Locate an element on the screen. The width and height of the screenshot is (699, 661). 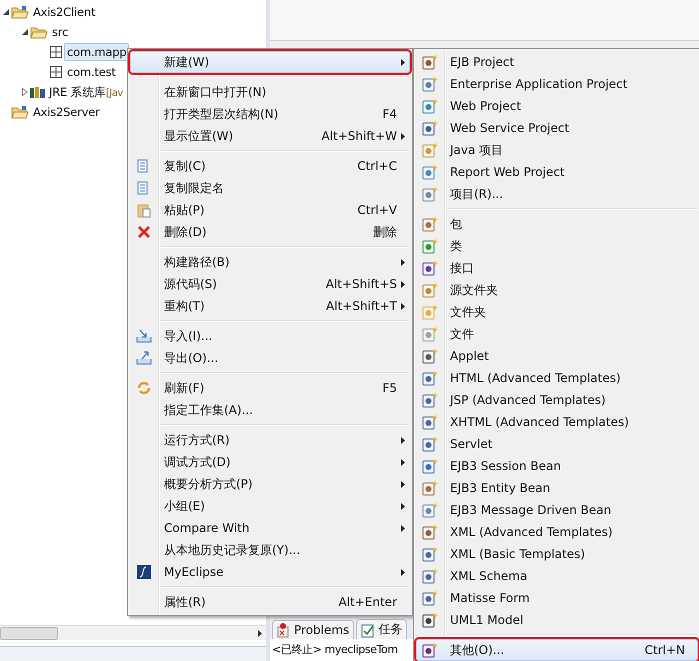
scroll-right-arrow-icon is located at coordinates (260, 633).